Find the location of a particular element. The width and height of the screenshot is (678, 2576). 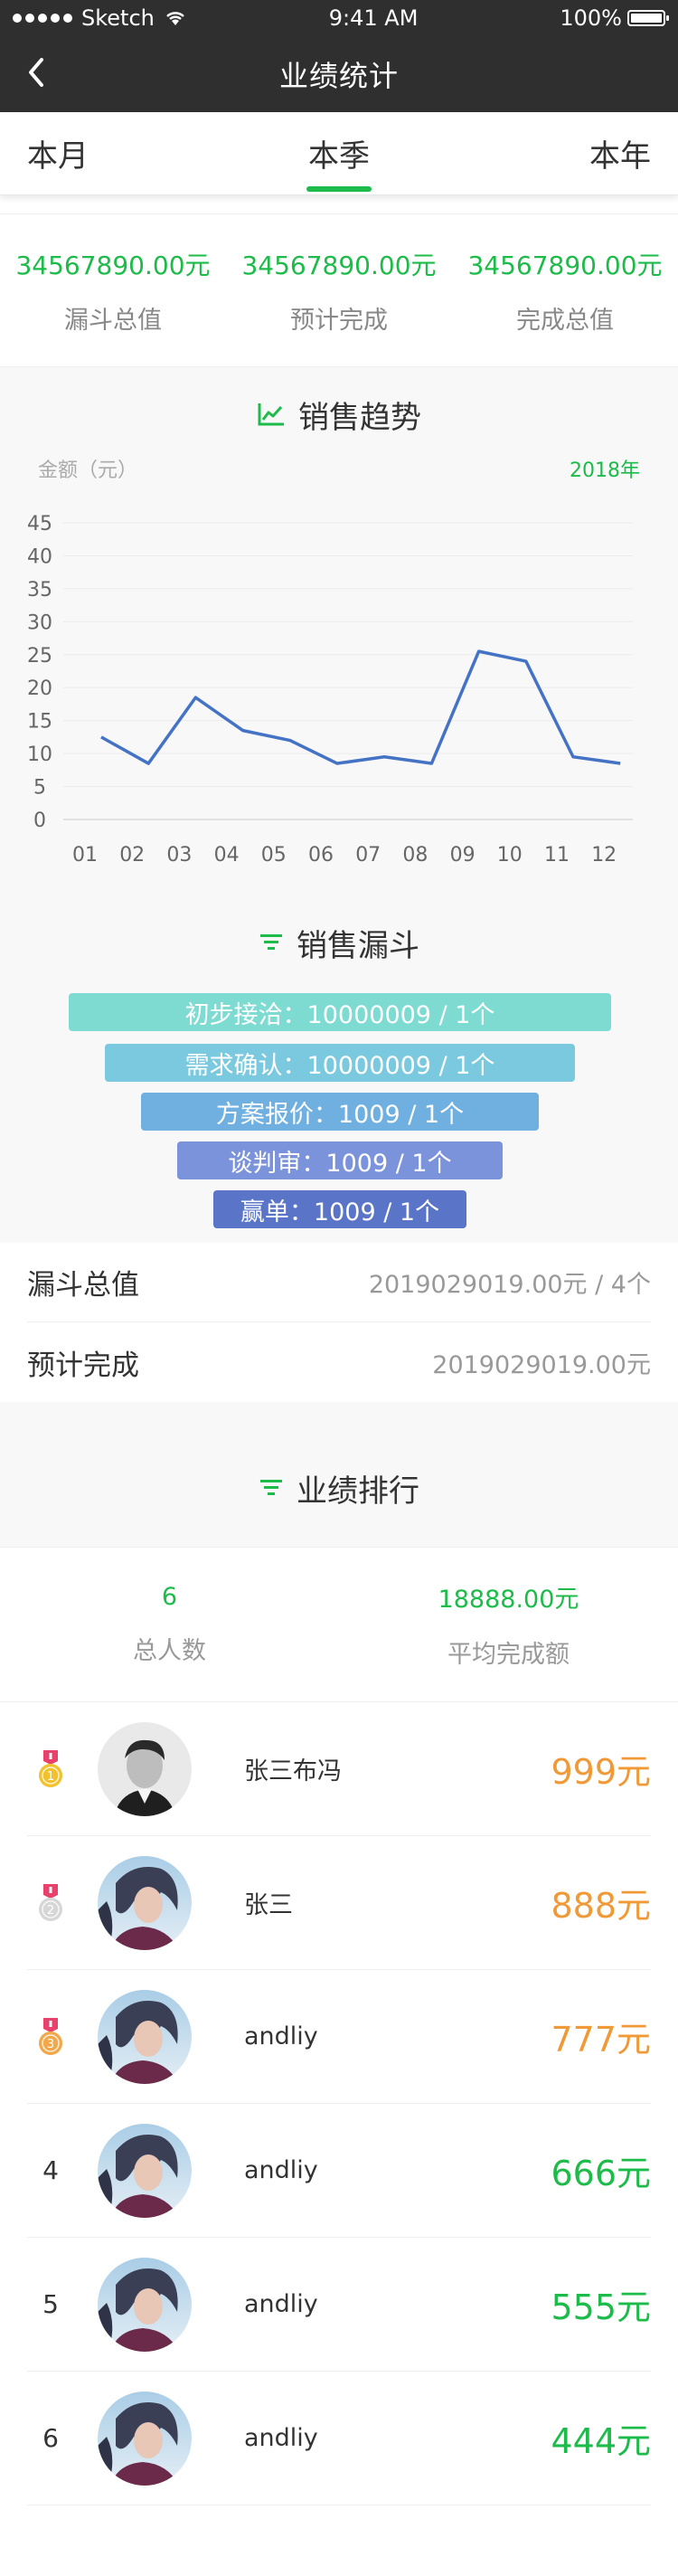

carrier-label: Sketch is located at coordinates (118, 18).